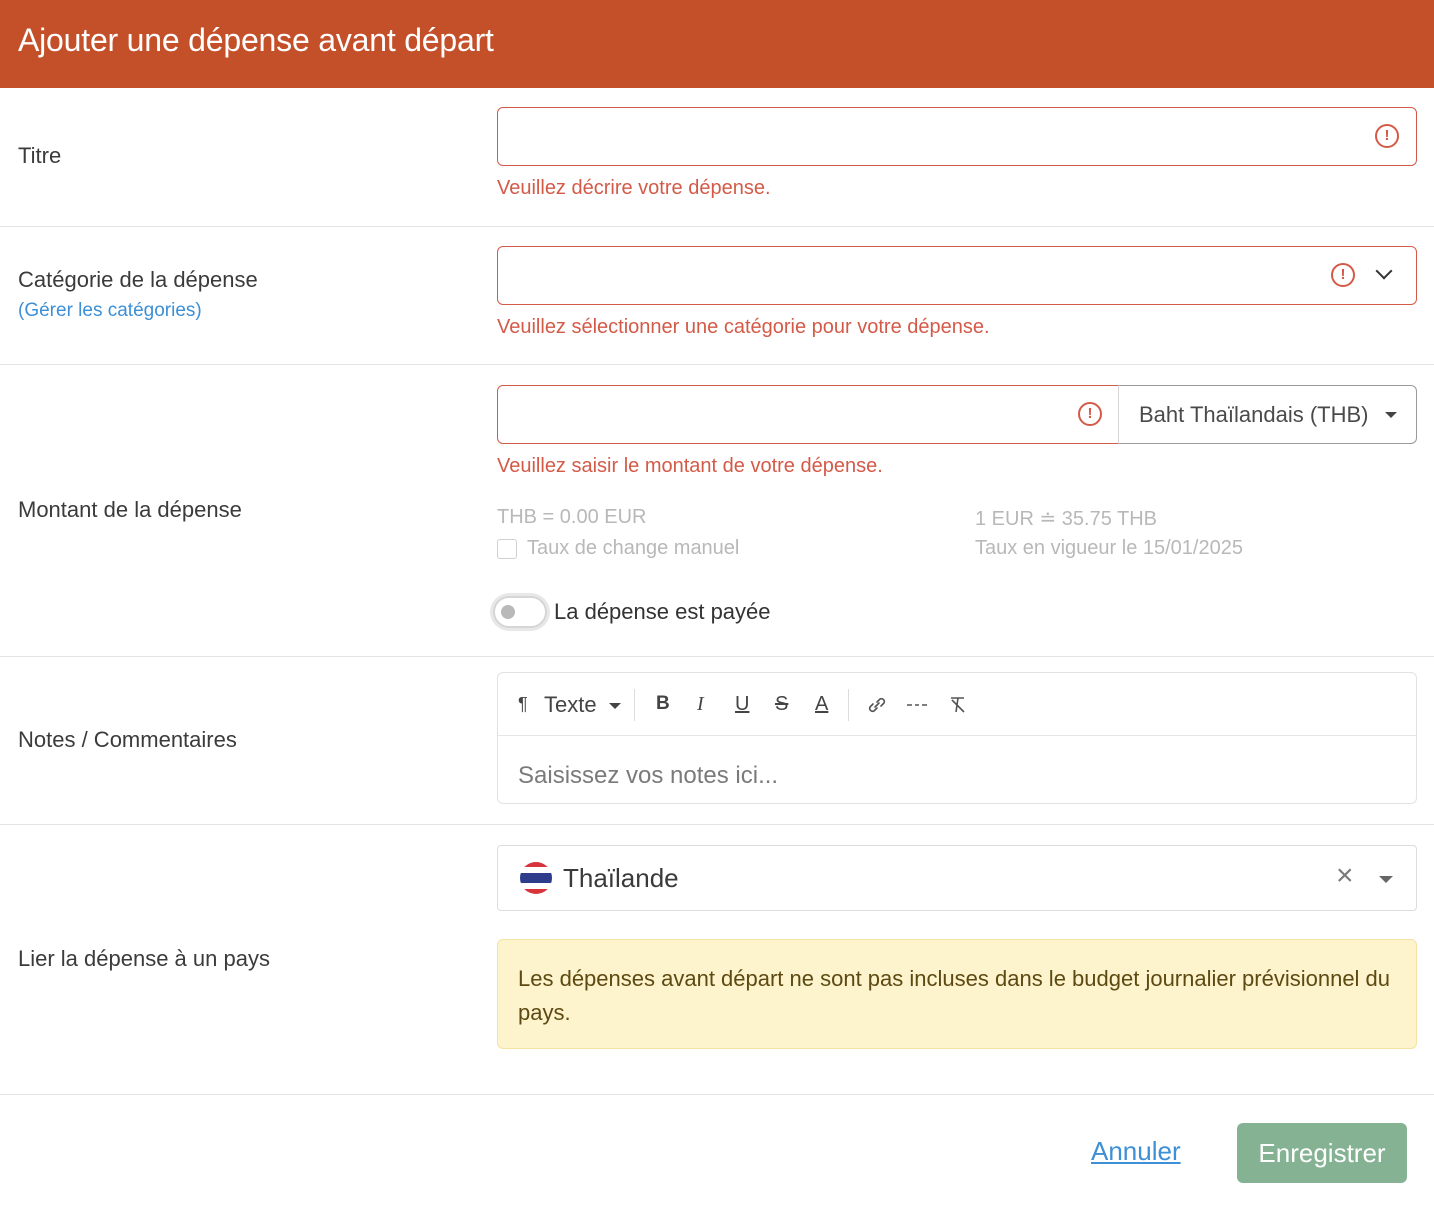 Image resolution: width=1434 pixels, height=1212 pixels. I want to click on paragraph-icon: ¶, so click(523, 704).